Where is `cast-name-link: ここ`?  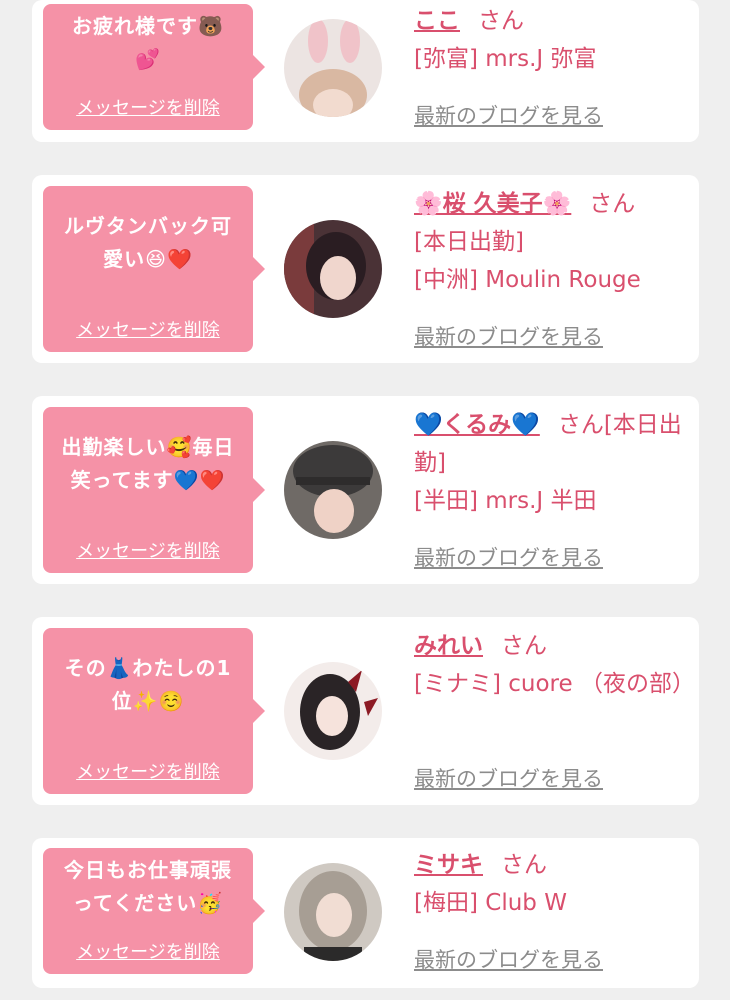 cast-name-link: ここ is located at coordinates (437, 21).